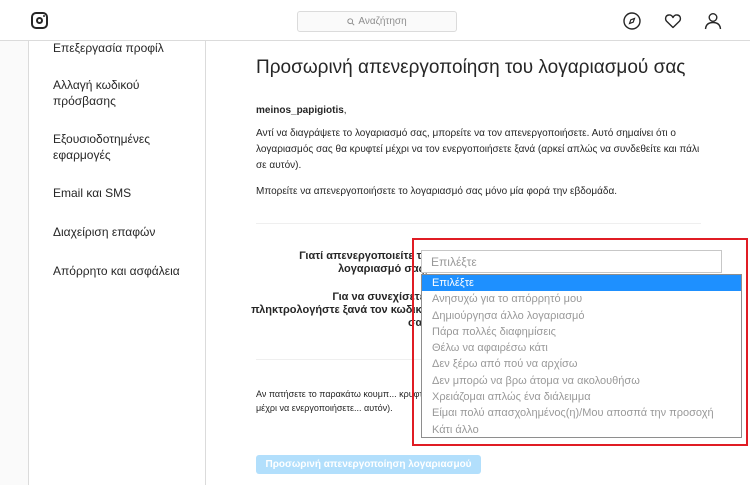 This screenshot has width=750, height=485. I want to click on username-suffix: ,, so click(345, 110).